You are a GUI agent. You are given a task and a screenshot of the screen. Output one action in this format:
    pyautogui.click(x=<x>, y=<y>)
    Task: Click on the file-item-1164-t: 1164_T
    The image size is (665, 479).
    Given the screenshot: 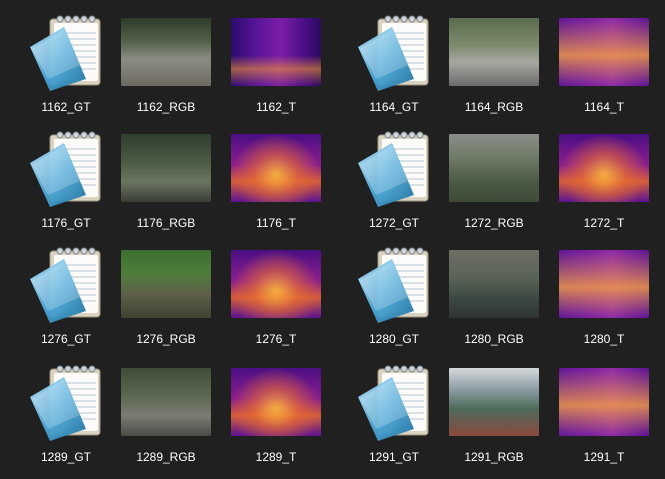 What is the action you would take?
    pyautogui.click(x=604, y=64)
    